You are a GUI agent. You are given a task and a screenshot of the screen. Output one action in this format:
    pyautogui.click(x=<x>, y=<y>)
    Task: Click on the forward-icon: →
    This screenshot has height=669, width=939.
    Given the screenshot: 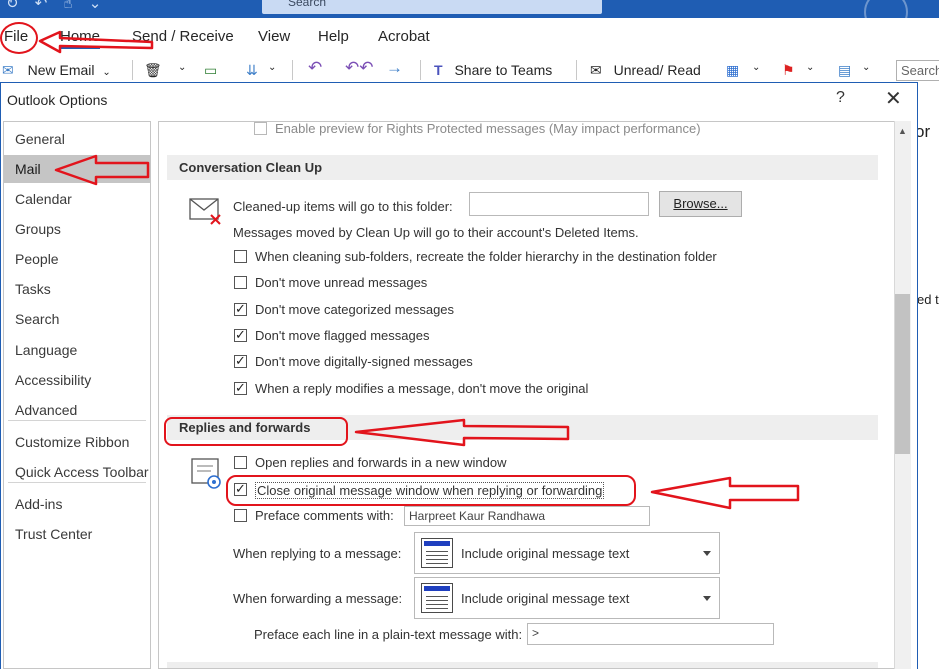 What is the action you would take?
    pyautogui.click(x=394, y=68)
    